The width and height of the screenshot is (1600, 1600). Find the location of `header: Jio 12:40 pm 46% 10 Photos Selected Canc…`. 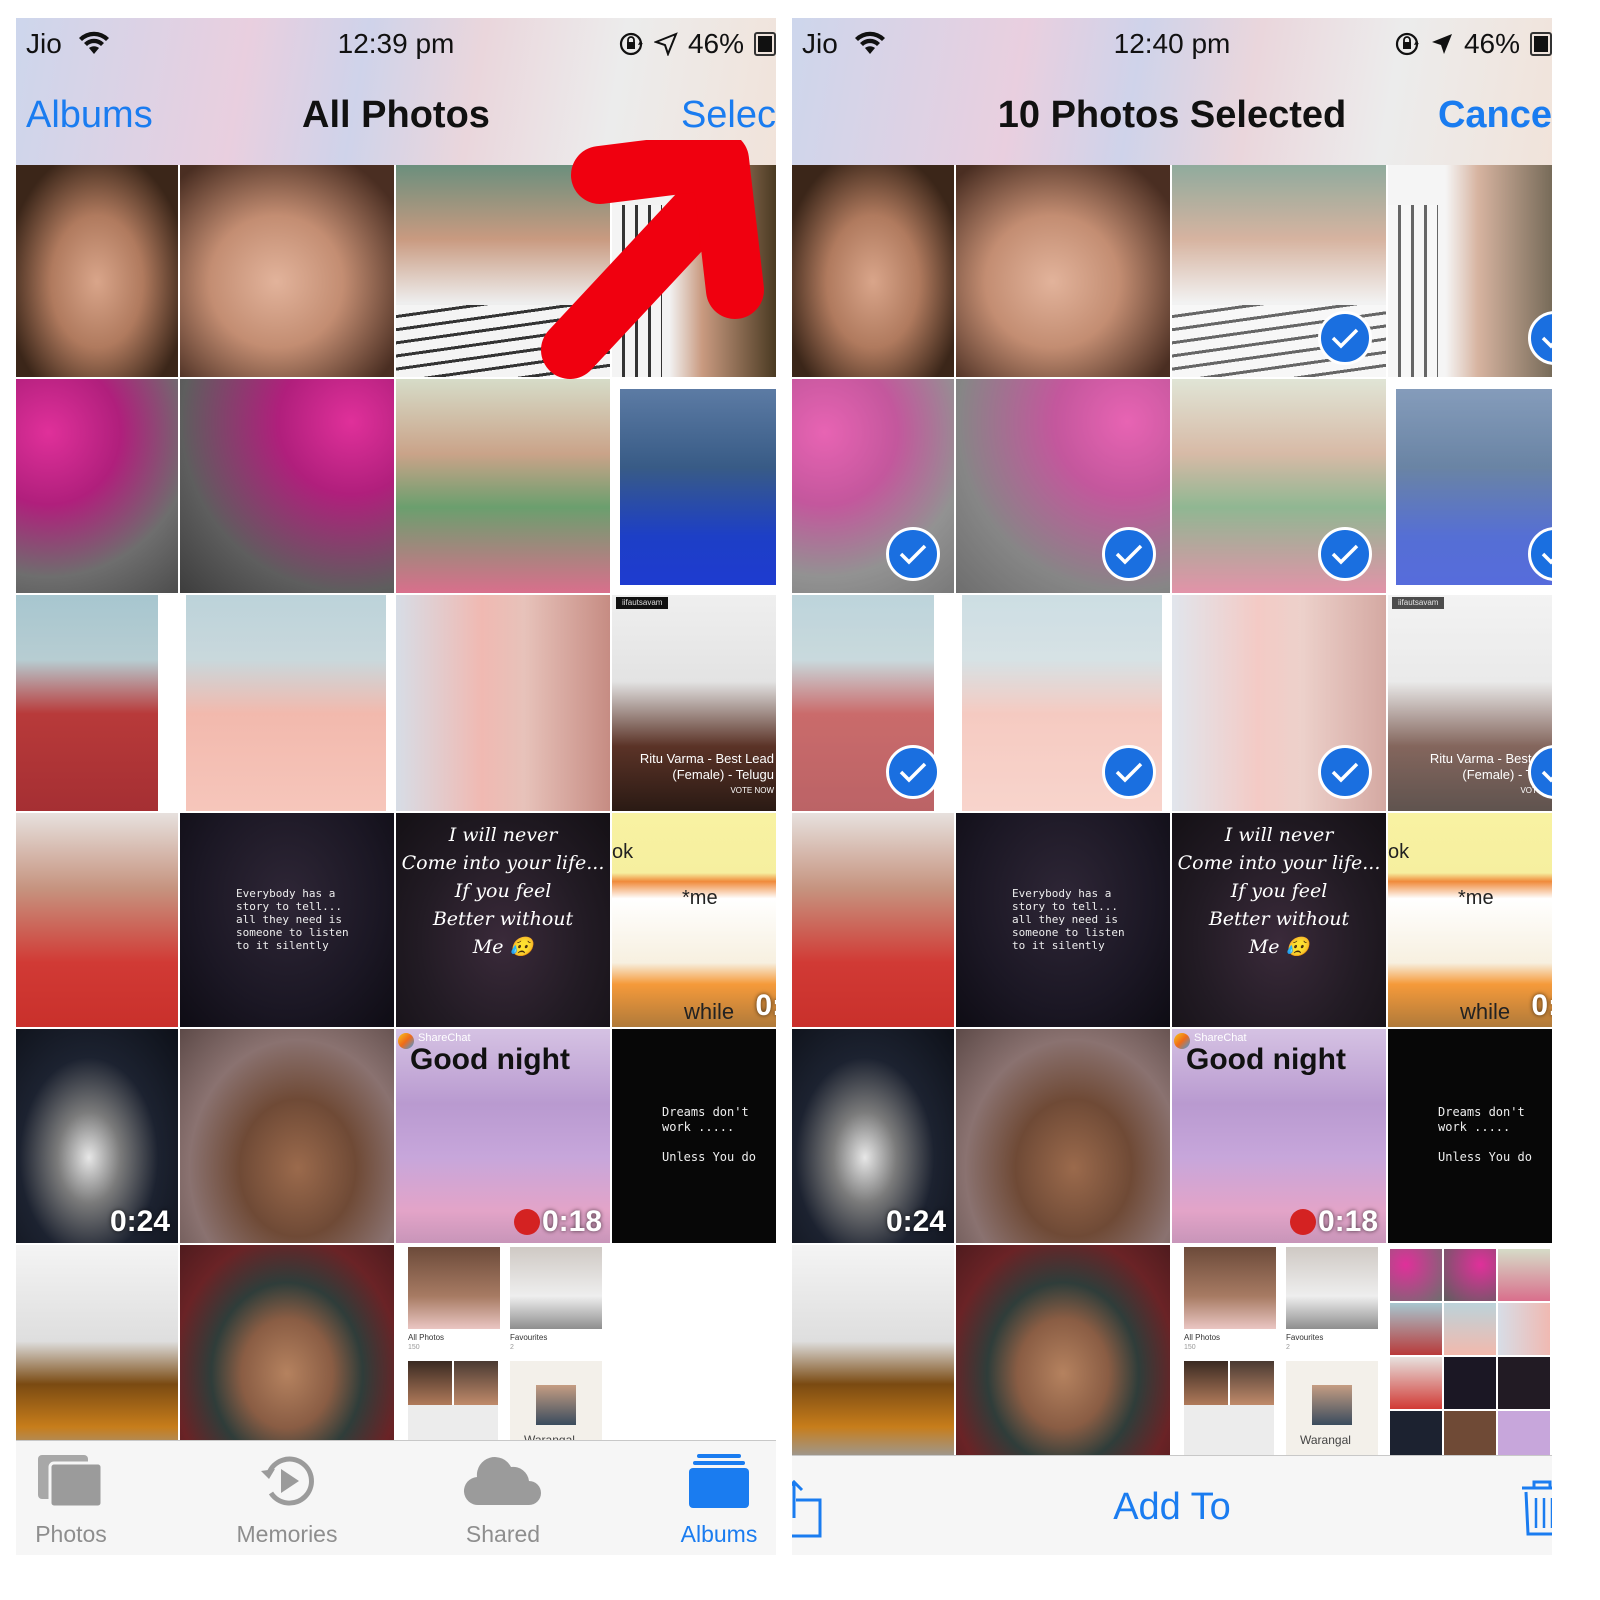

header: Jio 12:40 pm 46% 10 Photos Selected Canc… is located at coordinates (1172, 91).